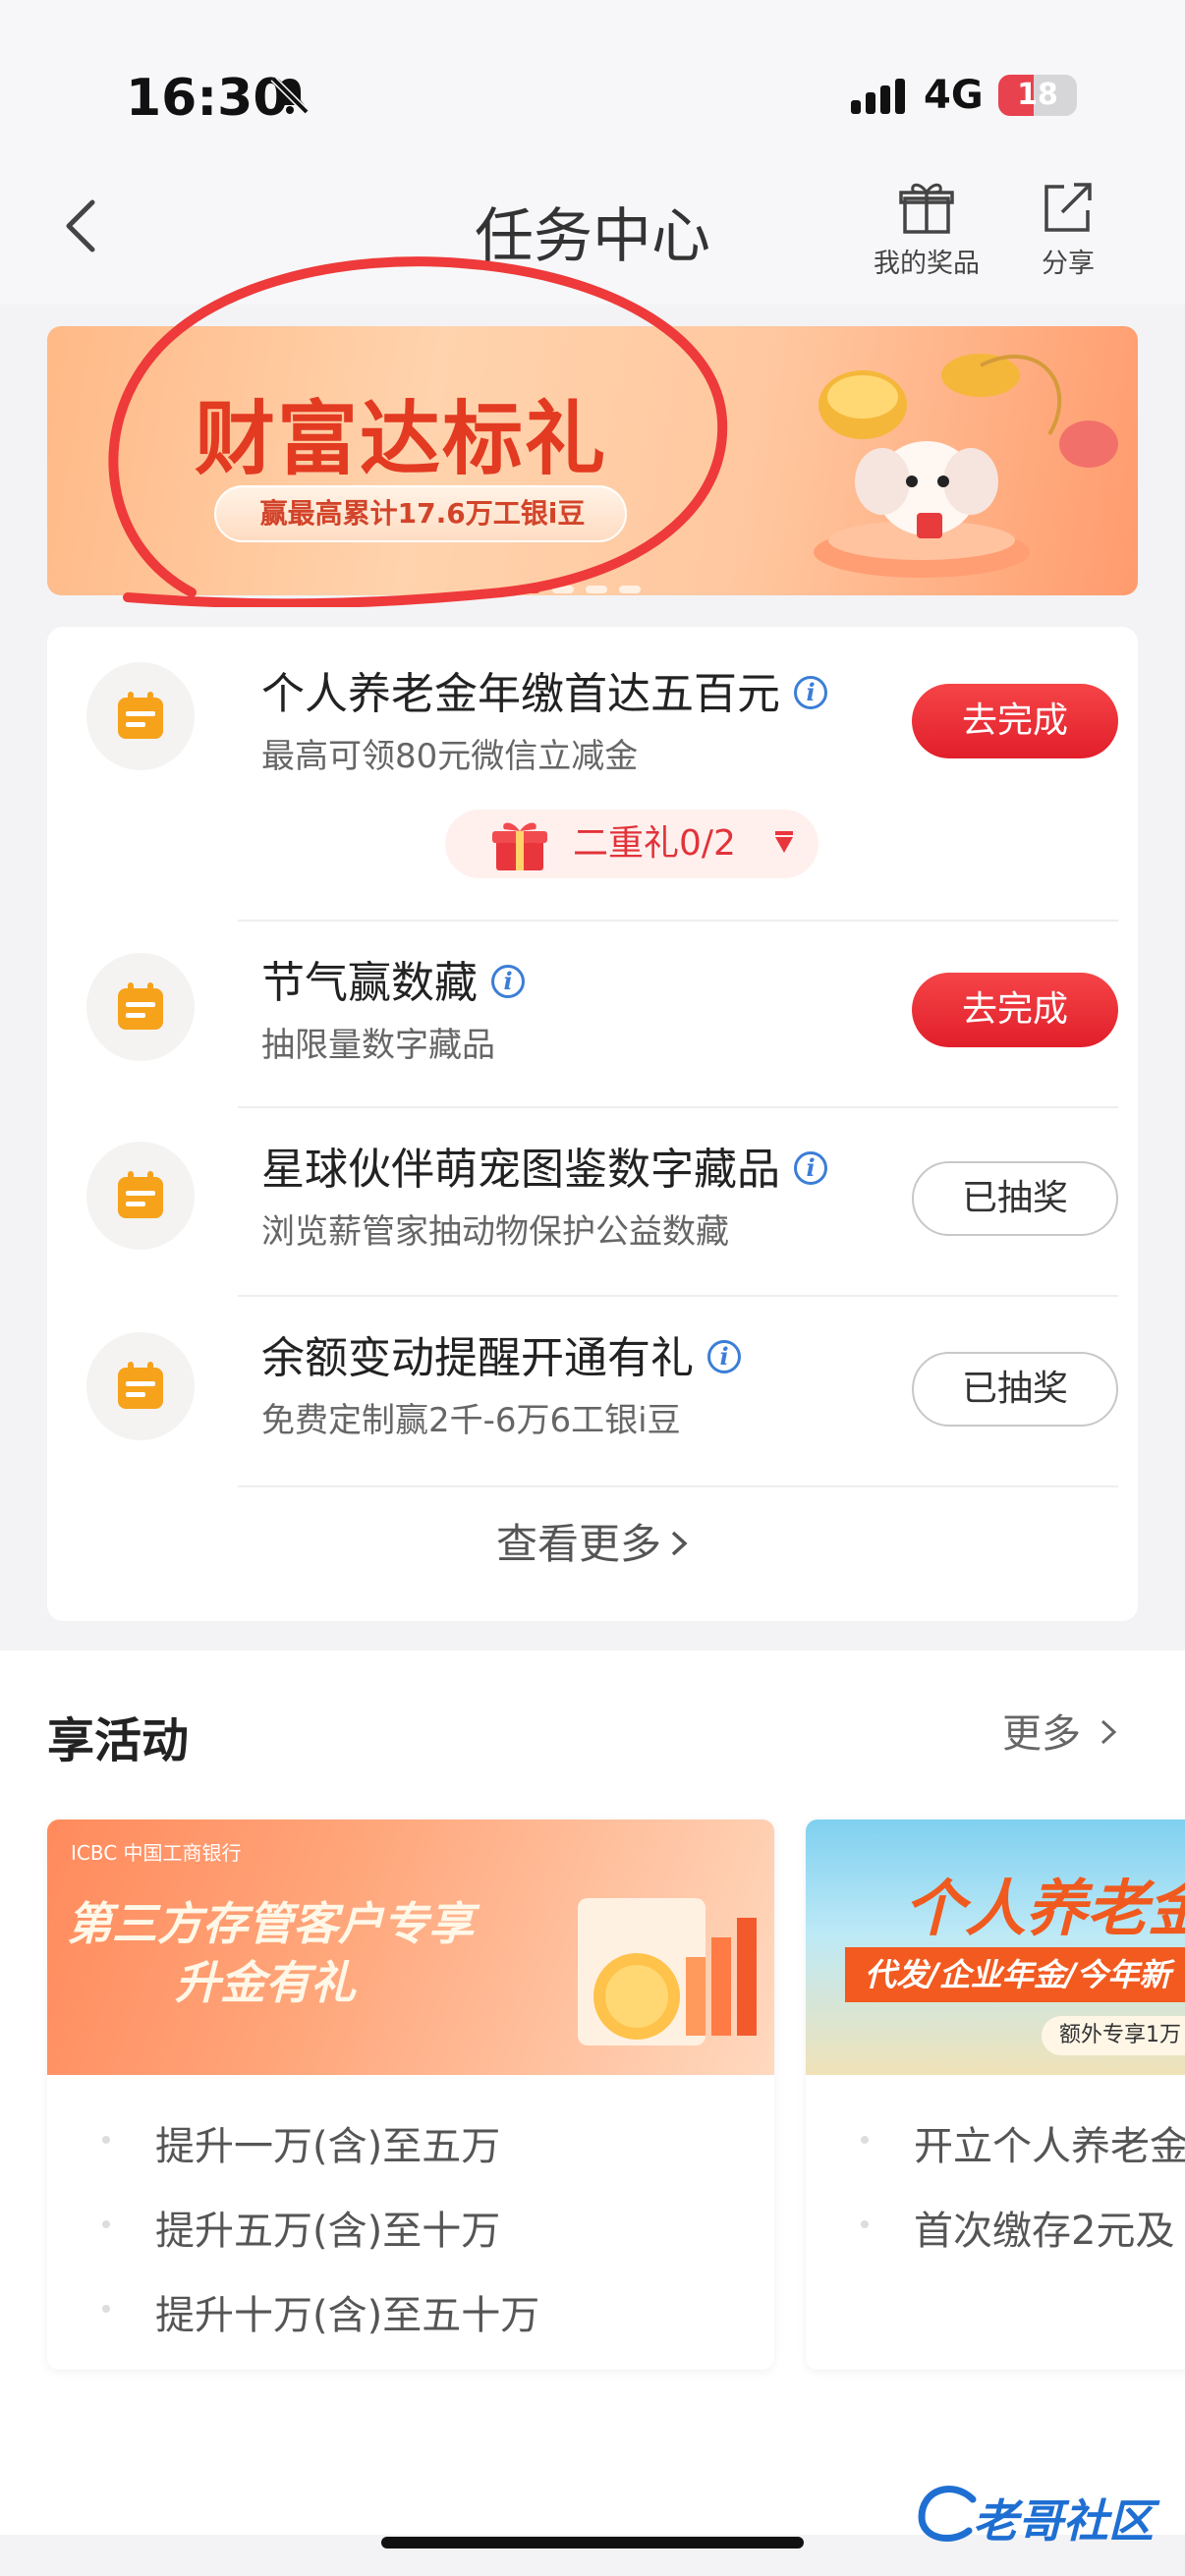 The width and height of the screenshot is (1185, 2576). Describe the element at coordinates (378, 1045) in the screenshot. I see `task-subtitle: 抽限量数字藏品` at that location.